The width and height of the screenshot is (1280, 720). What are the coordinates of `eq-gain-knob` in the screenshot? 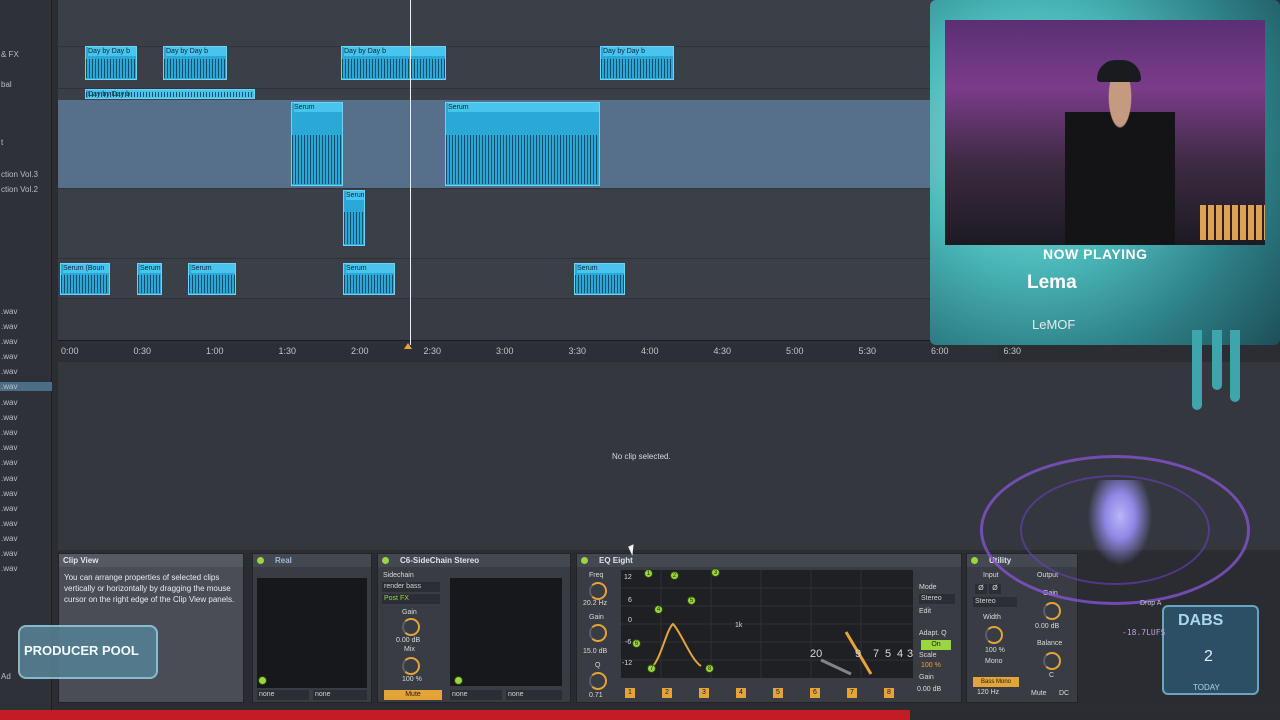 It's located at (598, 633).